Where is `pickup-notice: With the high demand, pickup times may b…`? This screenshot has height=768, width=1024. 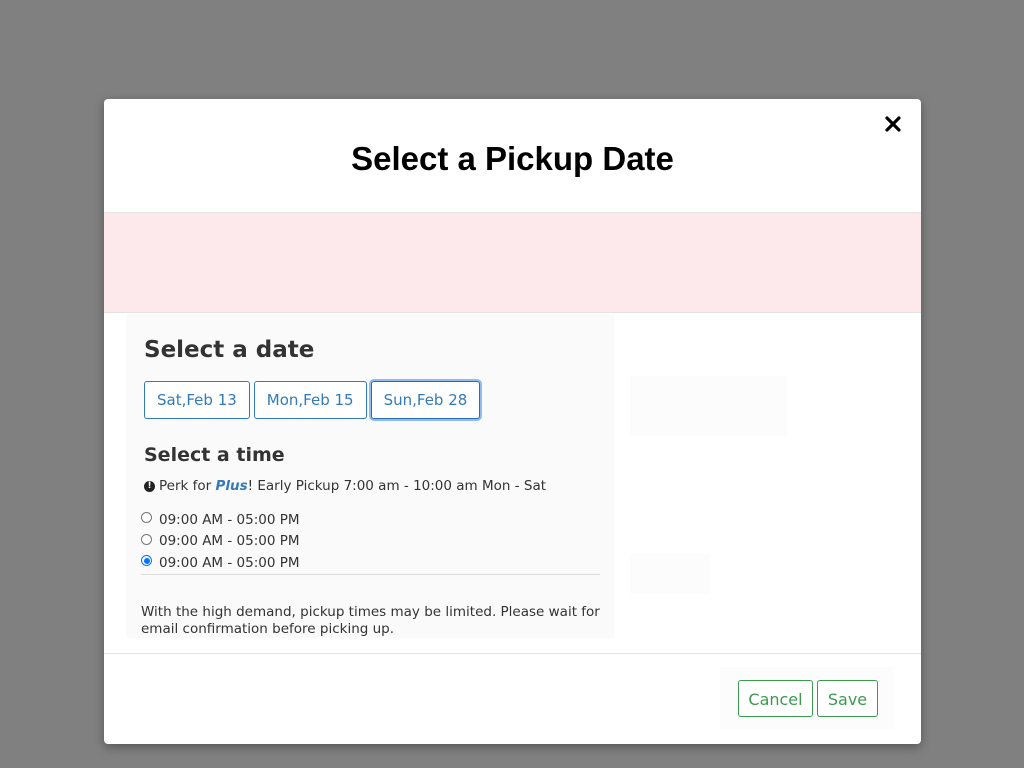
pickup-notice: With the high demand, pickup times may b… is located at coordinates (370, 620).